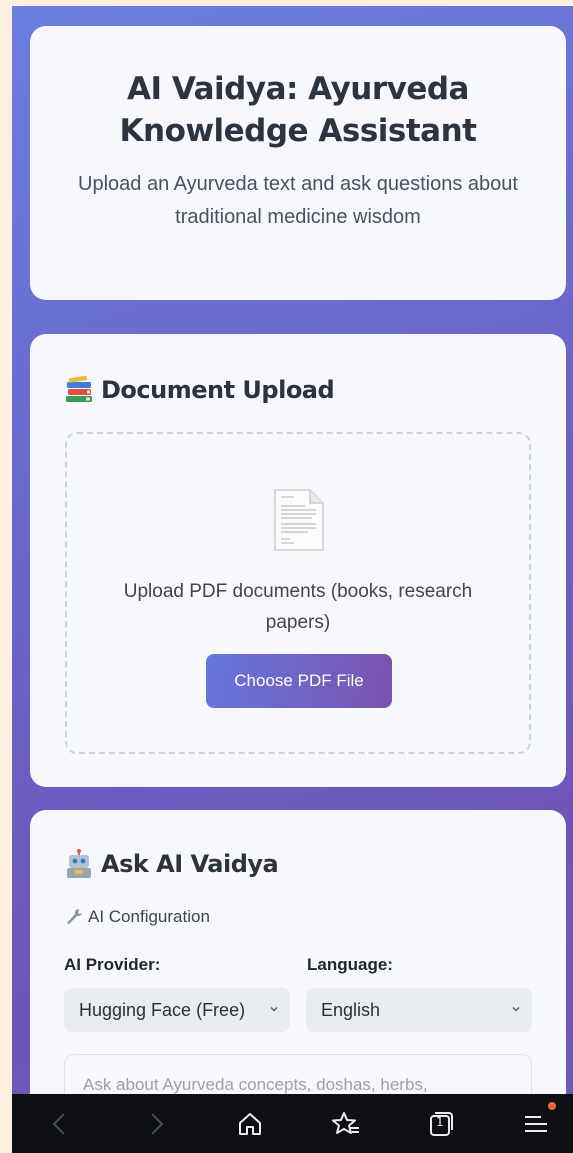 The height and width of the screenshot is (1153, 573). What do you see at coordinates (346, 1124) in the screenshot?
I see `bookmark-icon` at bounding box center [346, 1124].